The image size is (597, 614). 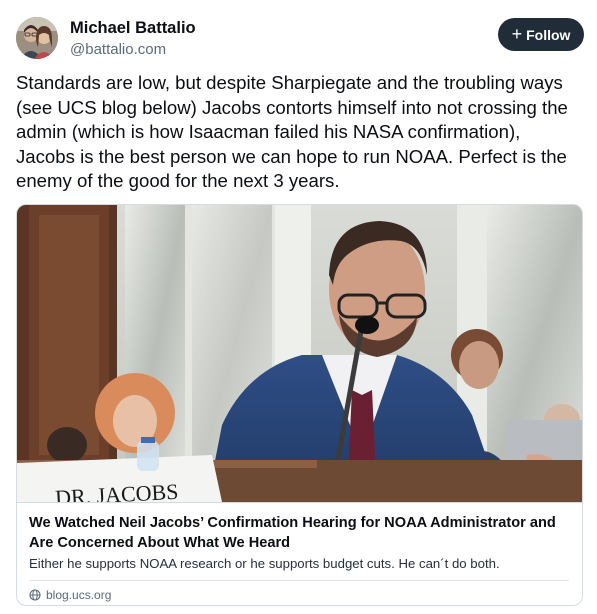 What do you see at coordinates (517, 34) in the screenshot?
I see `plus-icon: +` at bounding box center [517, 34].